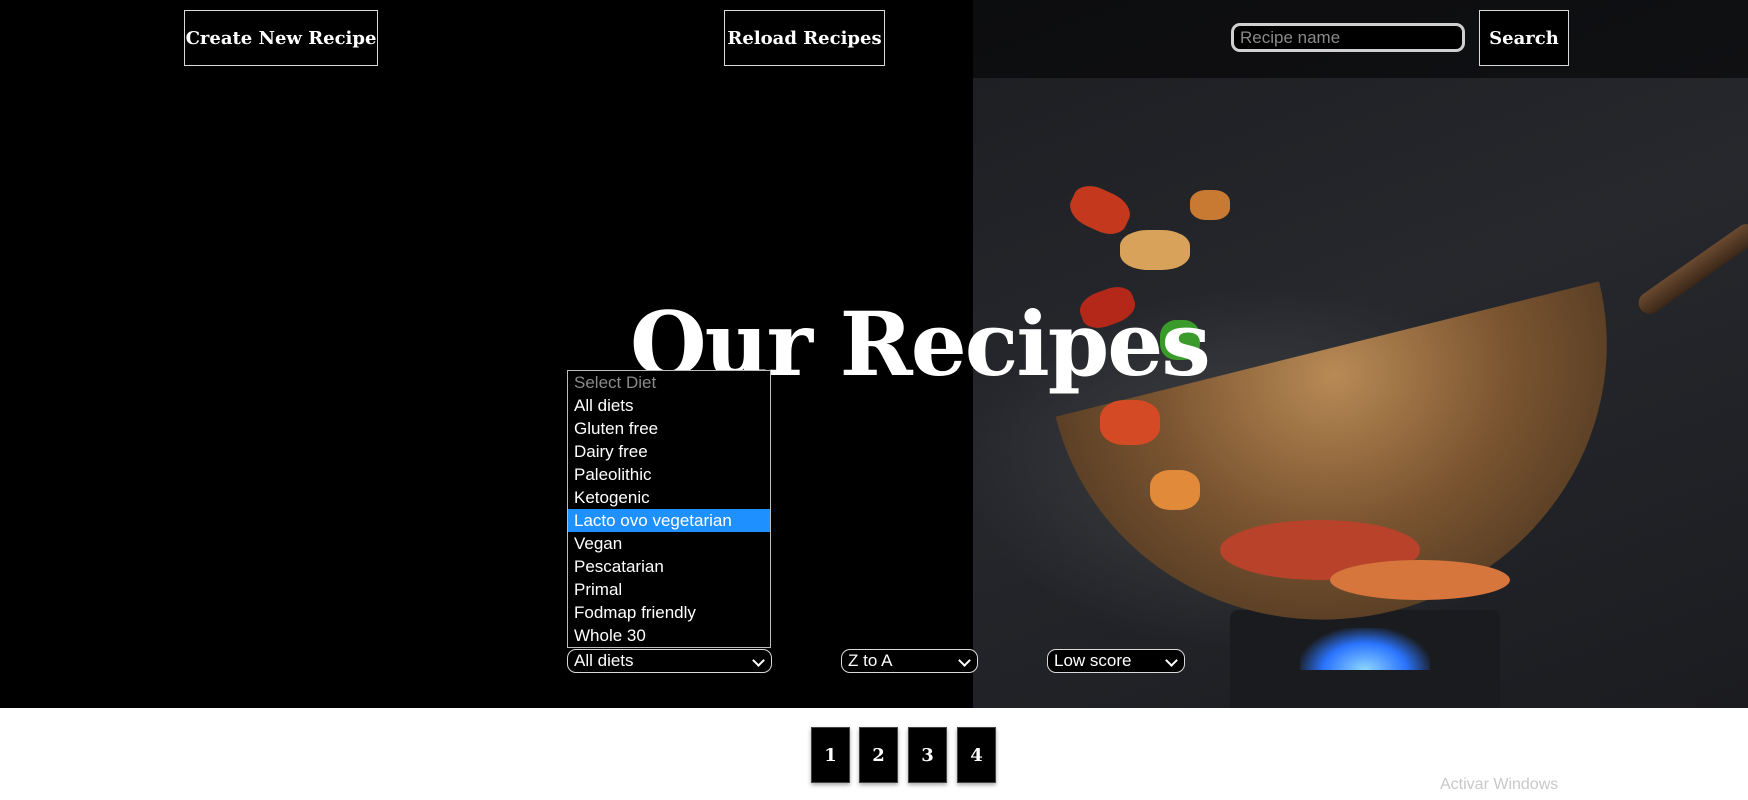 The width and height of the screenshot is (1748, 800). I want to click on diet-option: Pescatarian, so click(669, 566).